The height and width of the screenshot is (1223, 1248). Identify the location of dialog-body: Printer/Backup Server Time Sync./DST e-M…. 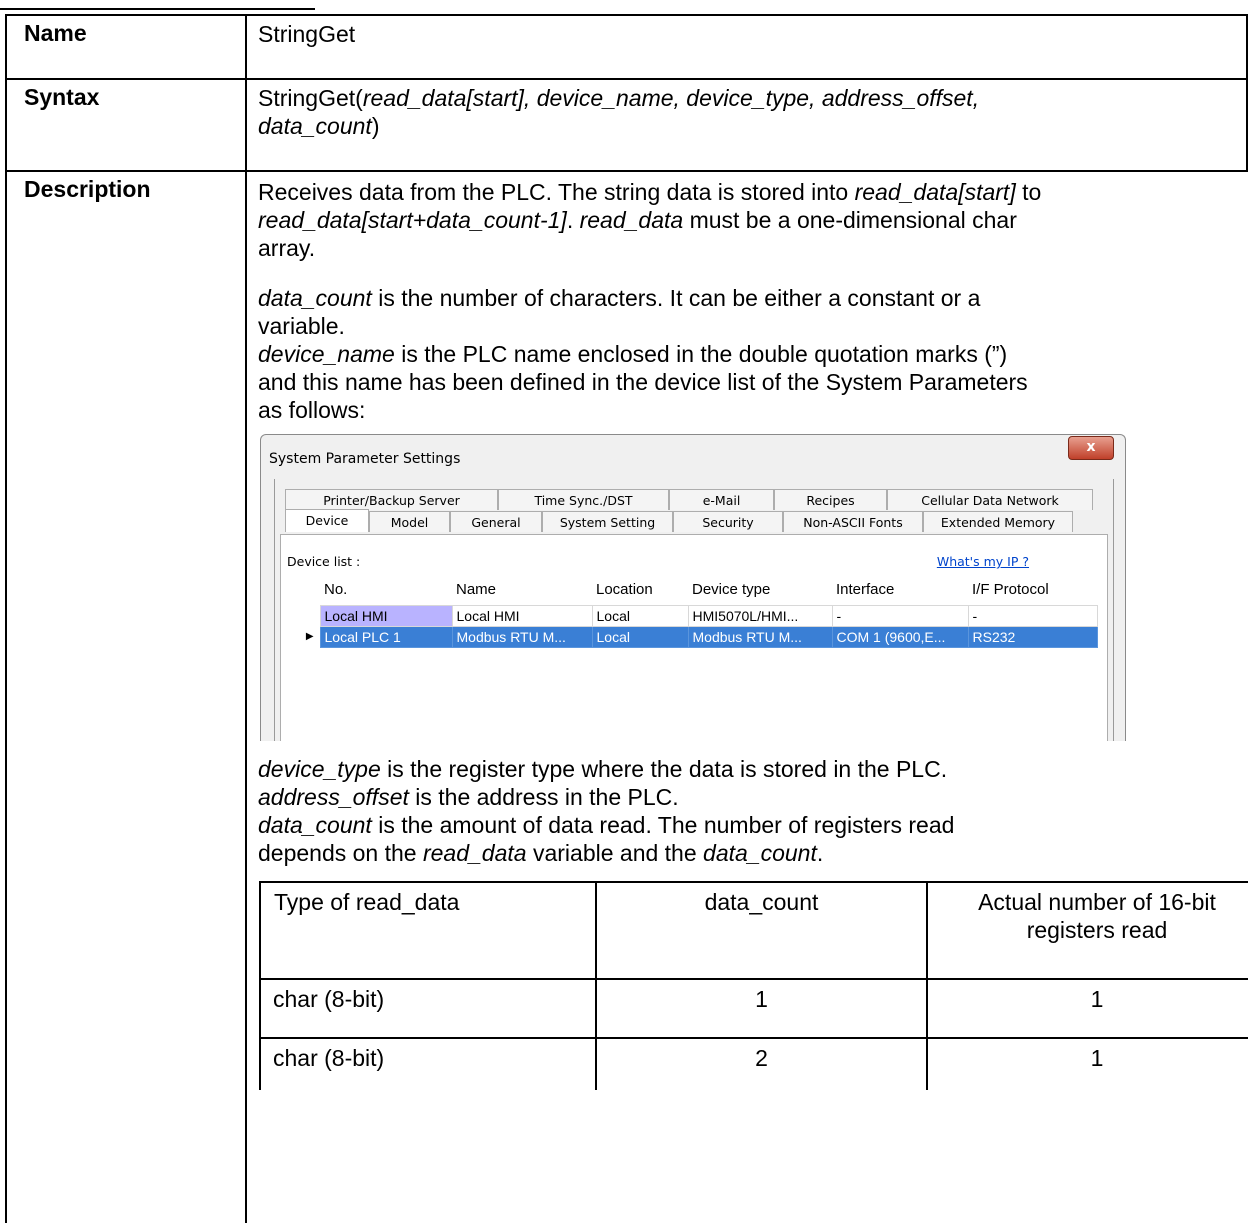
(694, 610).